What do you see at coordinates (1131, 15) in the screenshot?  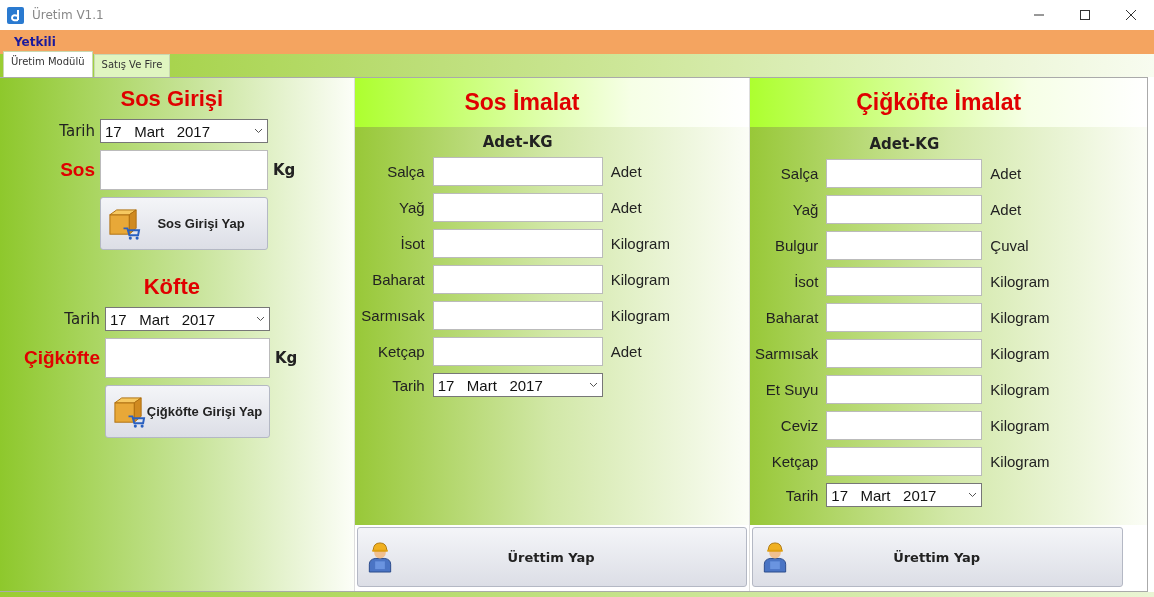 I see `close-icon` at bounding box center [1131, 15].